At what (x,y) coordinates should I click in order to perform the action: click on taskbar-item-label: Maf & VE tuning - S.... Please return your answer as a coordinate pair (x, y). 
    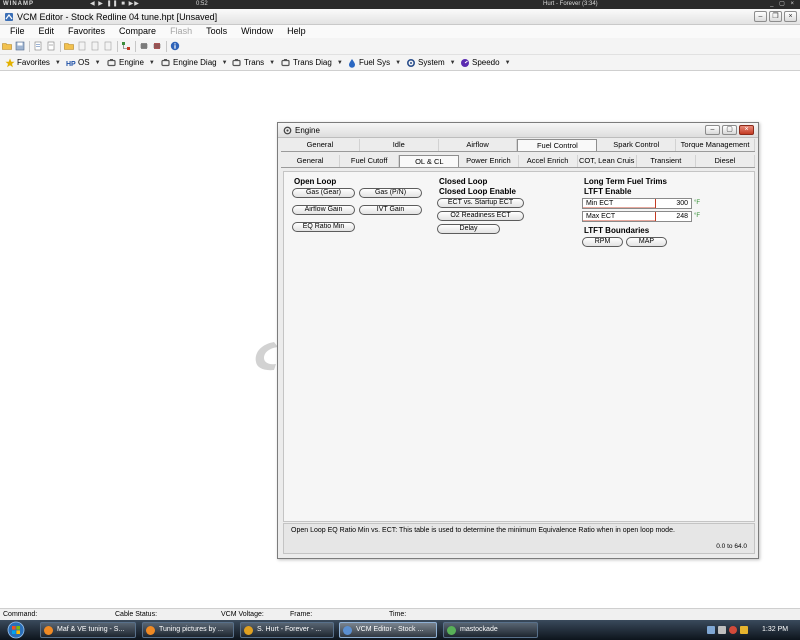
    Looking at the image, I should click on (91, 629).